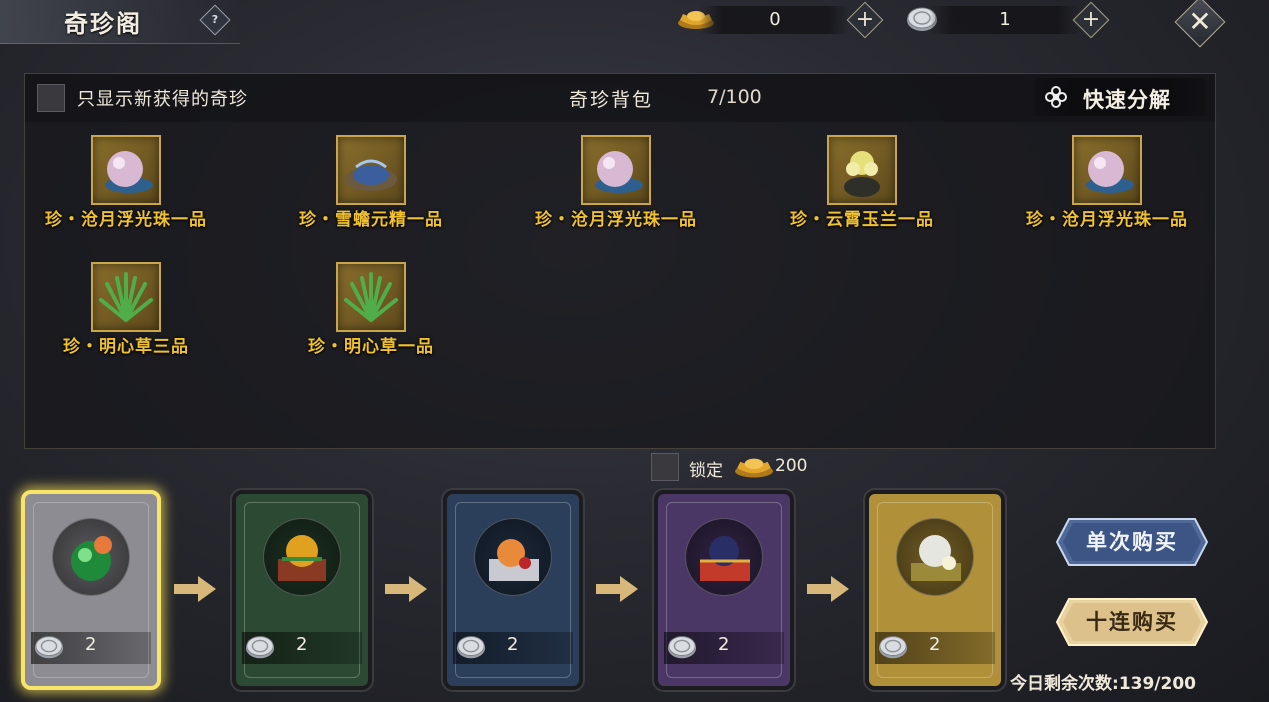 Image resolution: width=1269 pixels, height=702 pixels. I want to click on lock-label: 锁定, so click(706, 471).